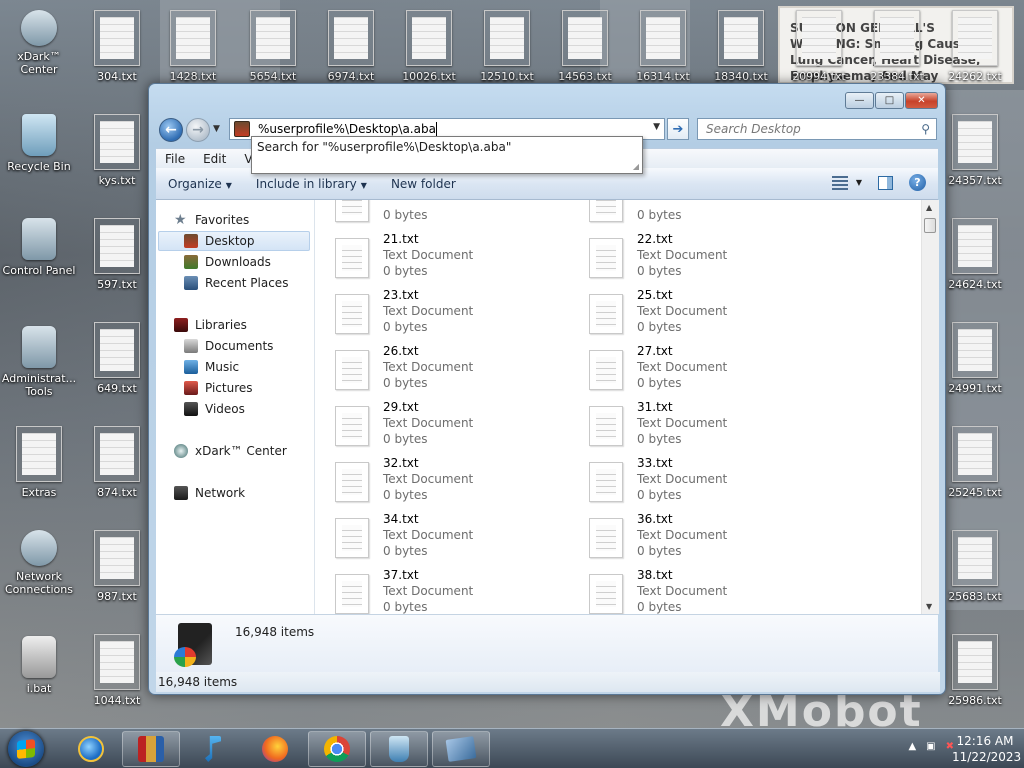 The image size is (1024, 768). Describe the element at coordinates (171, 130) in the screenshot. I see `back-button: ←` at that location.